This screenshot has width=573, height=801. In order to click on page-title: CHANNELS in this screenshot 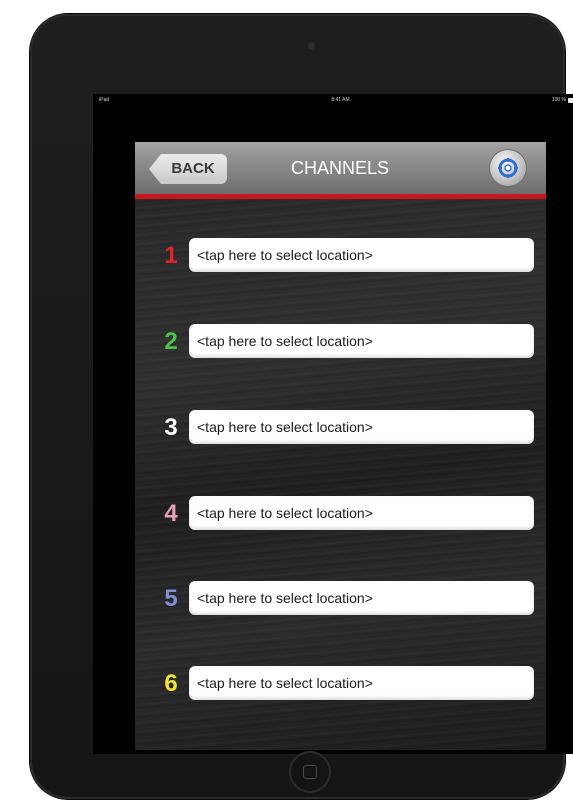, I will do `click(340, 168)`.